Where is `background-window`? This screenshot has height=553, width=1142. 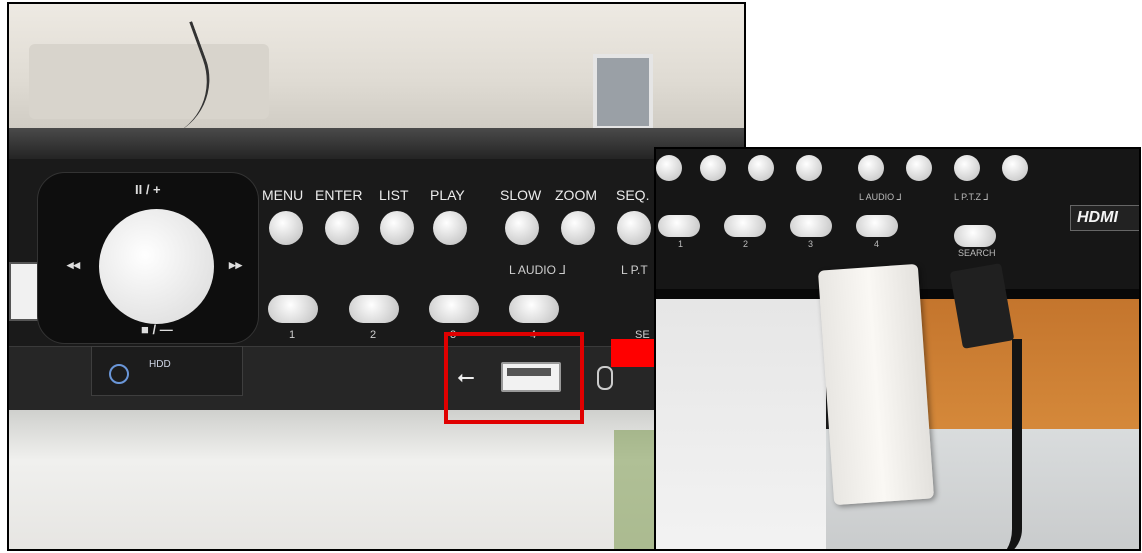
background-window is located at coordinates (623, 92).